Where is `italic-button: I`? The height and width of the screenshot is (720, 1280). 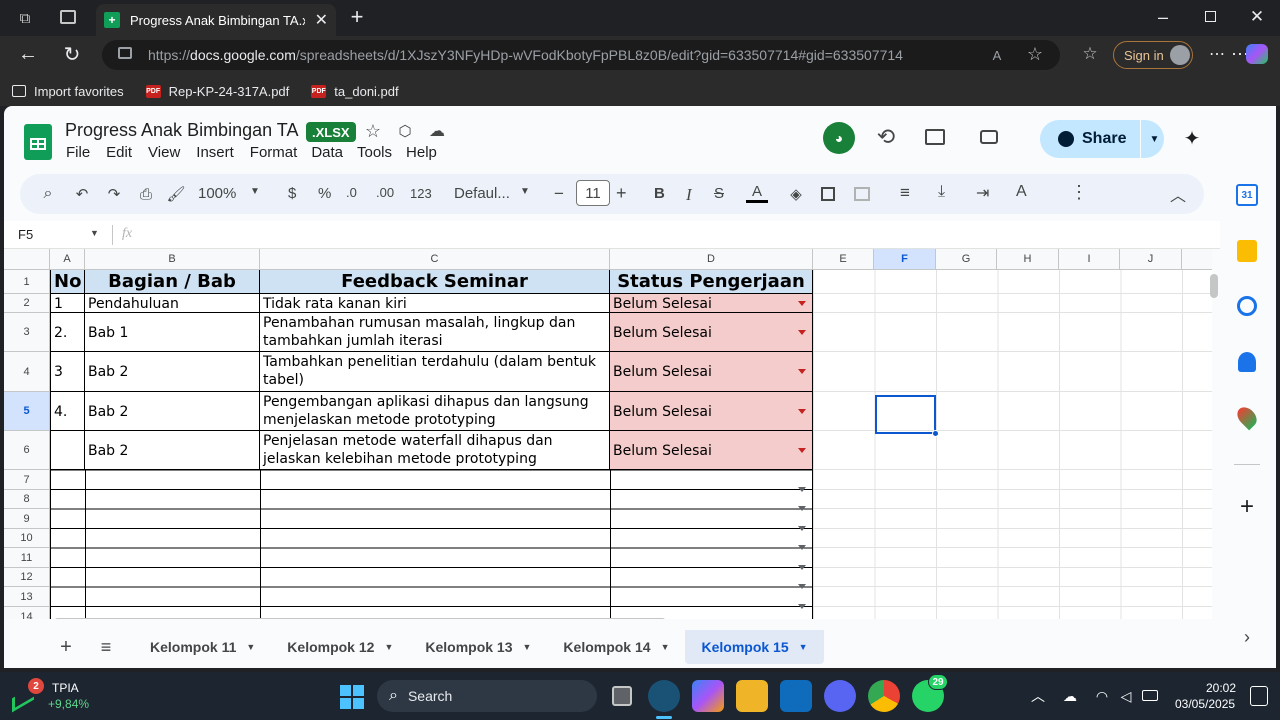
italic-button: I is located at coordinates (689, 195).